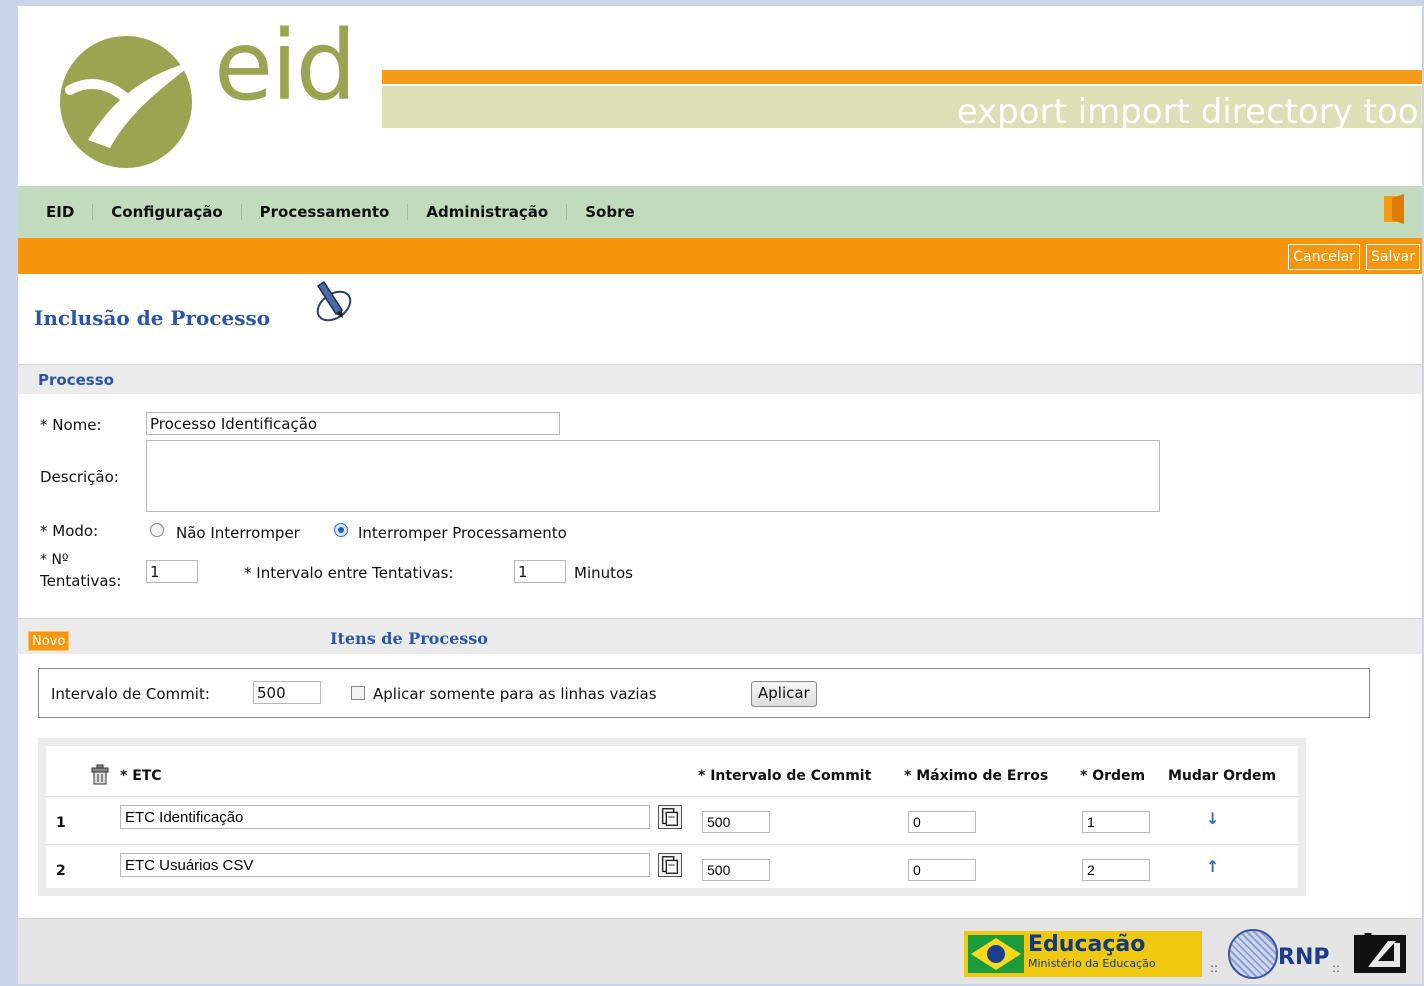  What do you see at coordinates (720, 256) in the screenshot?
I see `action-bar: Cancelar Salvar` at bounding box center [720, 256].